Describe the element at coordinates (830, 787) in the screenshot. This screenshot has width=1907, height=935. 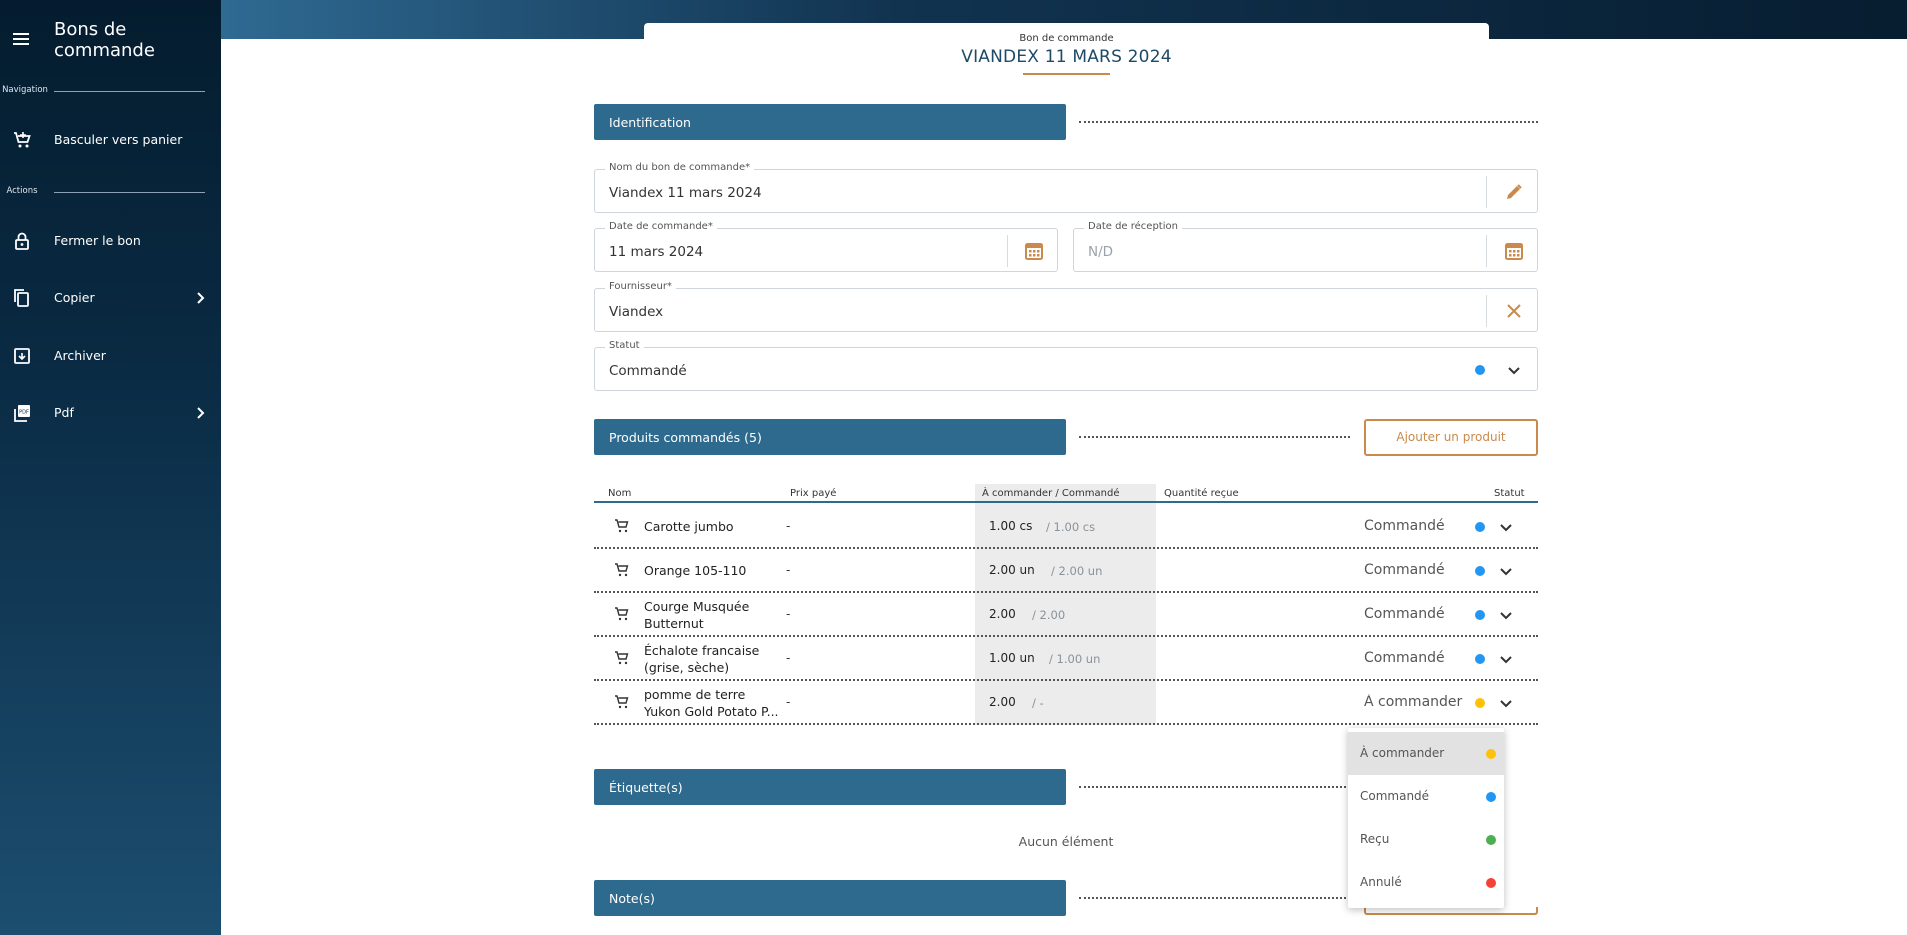
I see `section-labels: Étiquette(s)` at that location.